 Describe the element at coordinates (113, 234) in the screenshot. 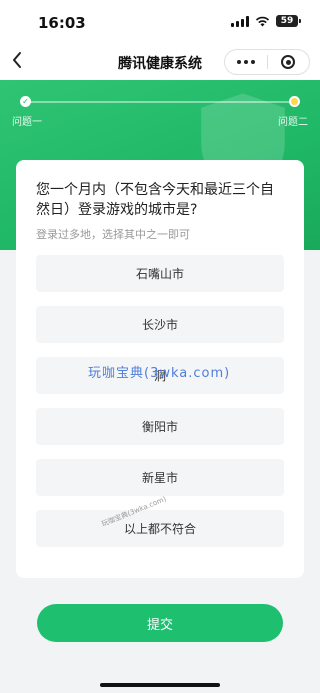

I see `question-hint: 登录过多地，选择其中之一即可` at that location.